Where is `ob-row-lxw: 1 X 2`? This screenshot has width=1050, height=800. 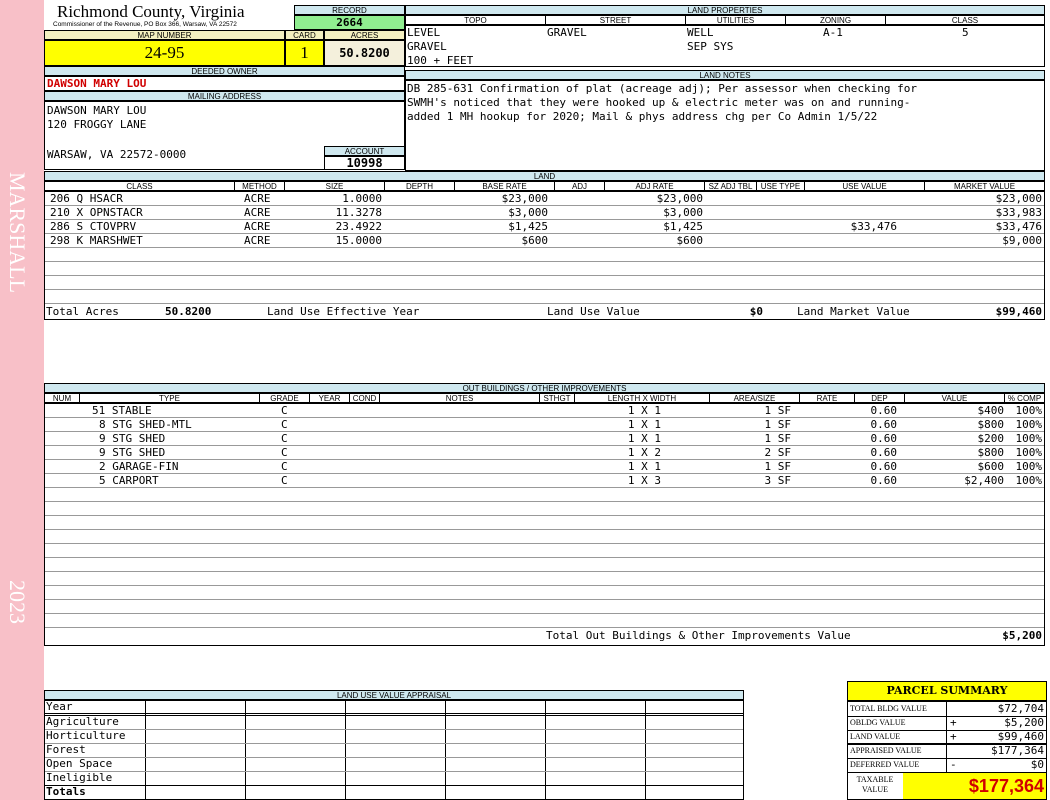 ob-row-lxw: 1 X 2 is located at coordinates (644, 452).